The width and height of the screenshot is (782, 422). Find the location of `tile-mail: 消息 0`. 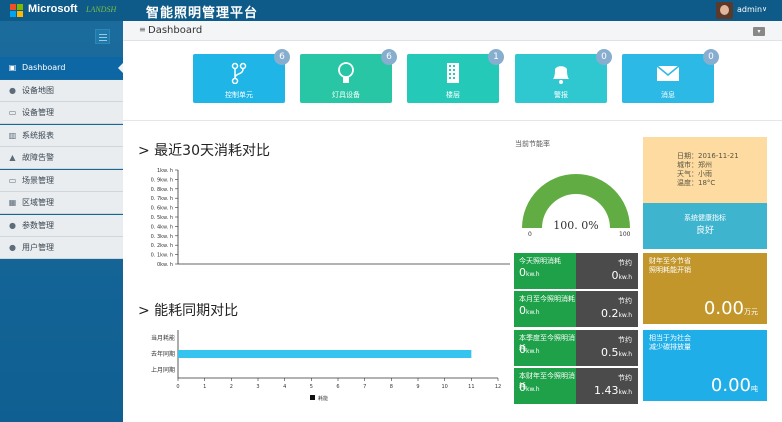

tile-mail: 消息 0 is located at coordinates (670, 76).